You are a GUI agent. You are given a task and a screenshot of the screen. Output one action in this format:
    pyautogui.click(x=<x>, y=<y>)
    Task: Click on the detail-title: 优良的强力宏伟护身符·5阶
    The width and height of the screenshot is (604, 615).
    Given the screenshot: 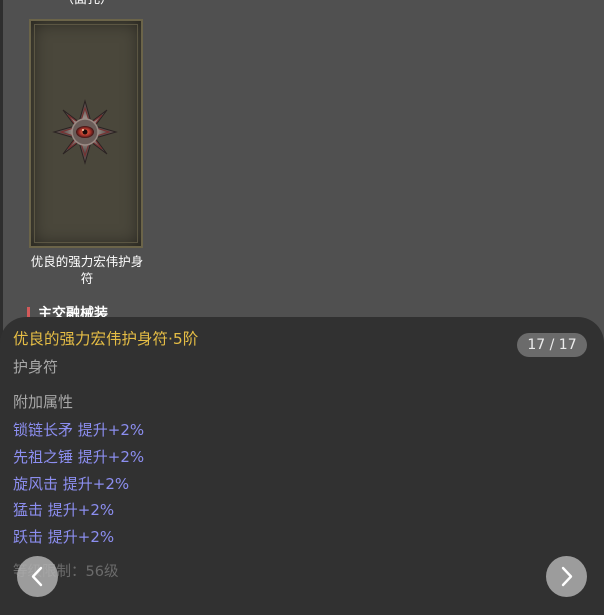 What is the action you would take?
    pyautogui.click(x=106, y=339)
    